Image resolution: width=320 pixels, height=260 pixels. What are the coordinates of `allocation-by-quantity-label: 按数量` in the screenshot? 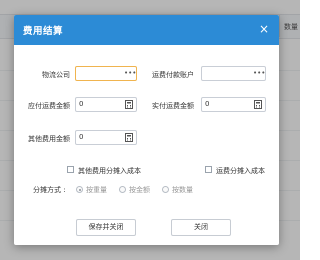 It's located at (182, 190).